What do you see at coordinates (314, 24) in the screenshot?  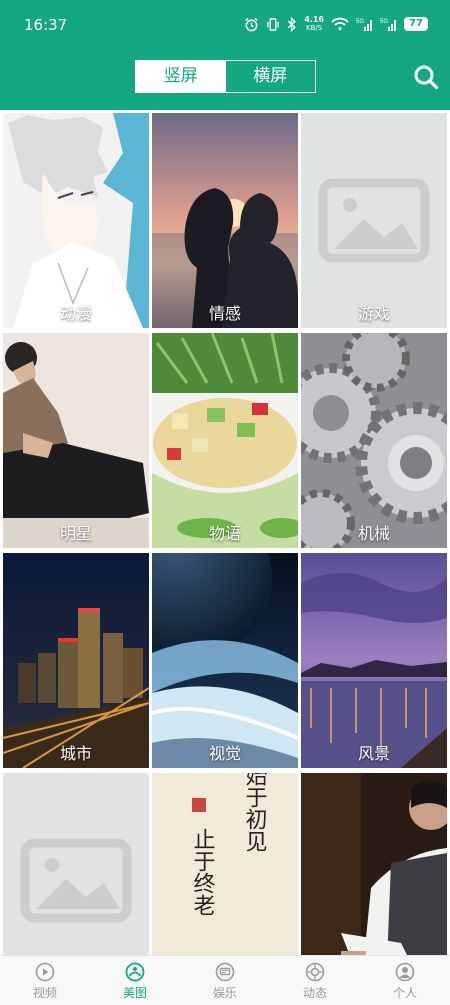 I see `net-speed: 4.16 KB/S` at bounding box center [314, 24].